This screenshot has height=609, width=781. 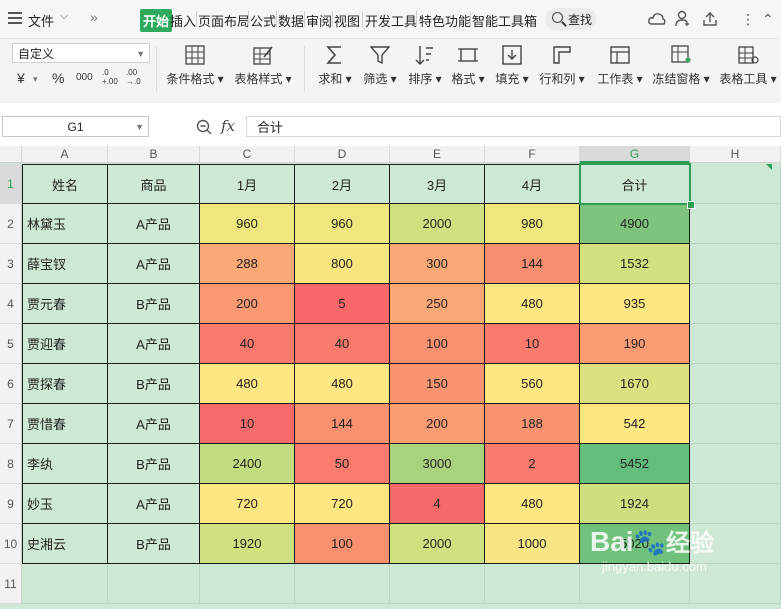 I want to click on column-header-a: A, so click(x=65, y=154).